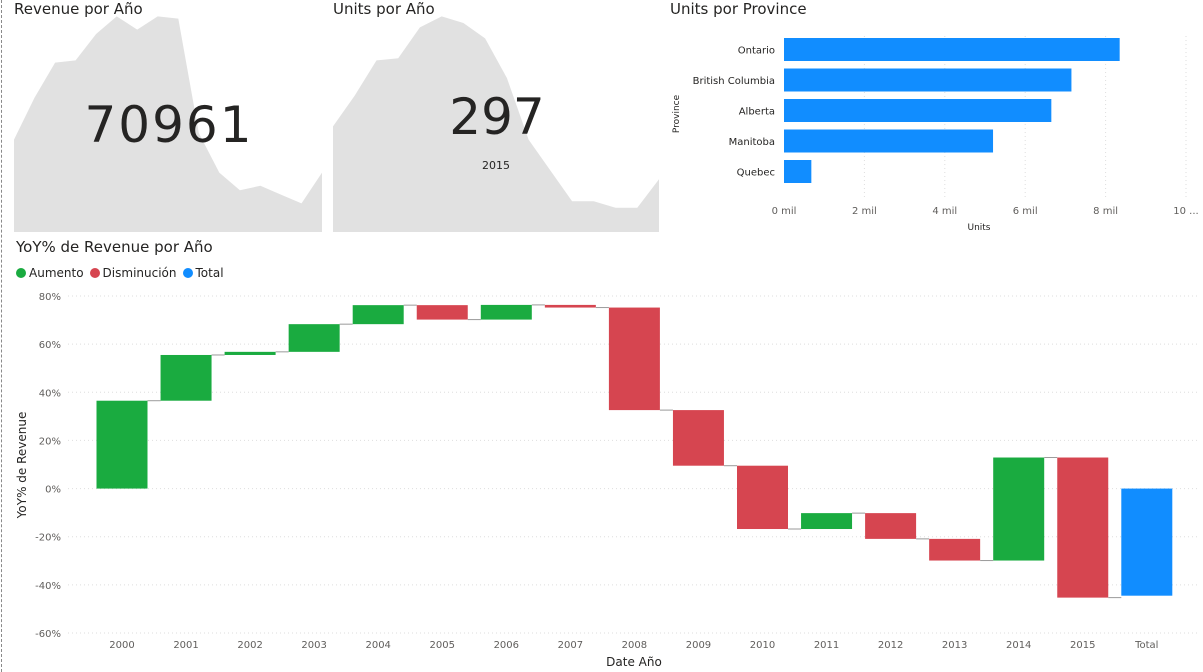 The height and width of the screenshot is (672, 1203). I want to click on waterfall-x-tick-label: 2005, so click(442, 645).